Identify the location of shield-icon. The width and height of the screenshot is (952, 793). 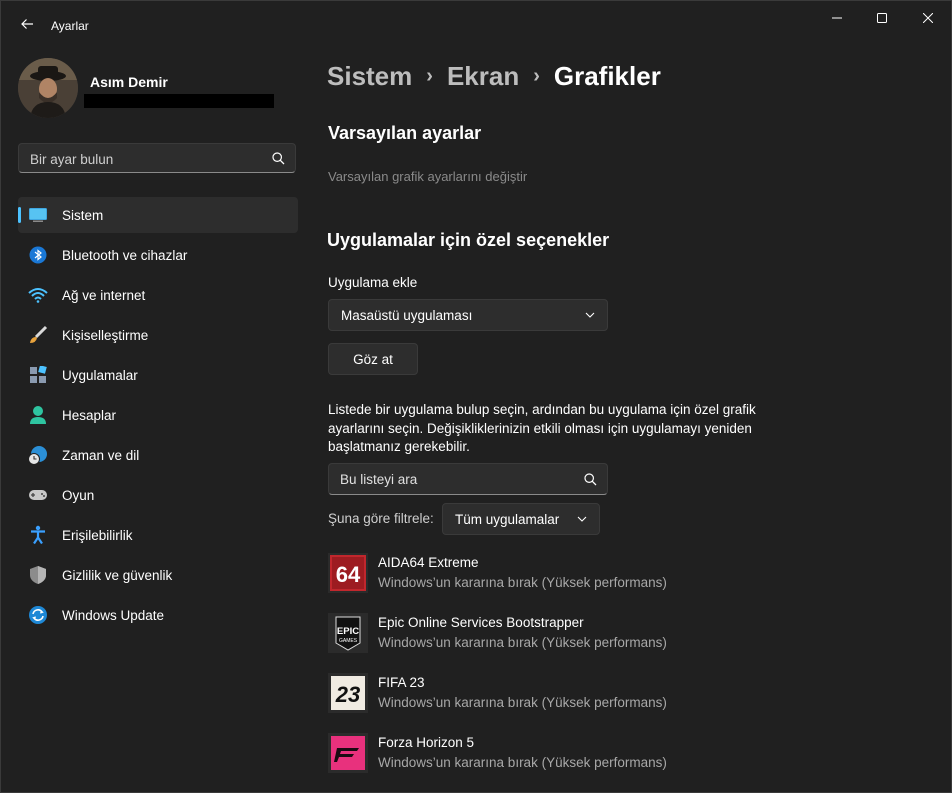
(38, 575).